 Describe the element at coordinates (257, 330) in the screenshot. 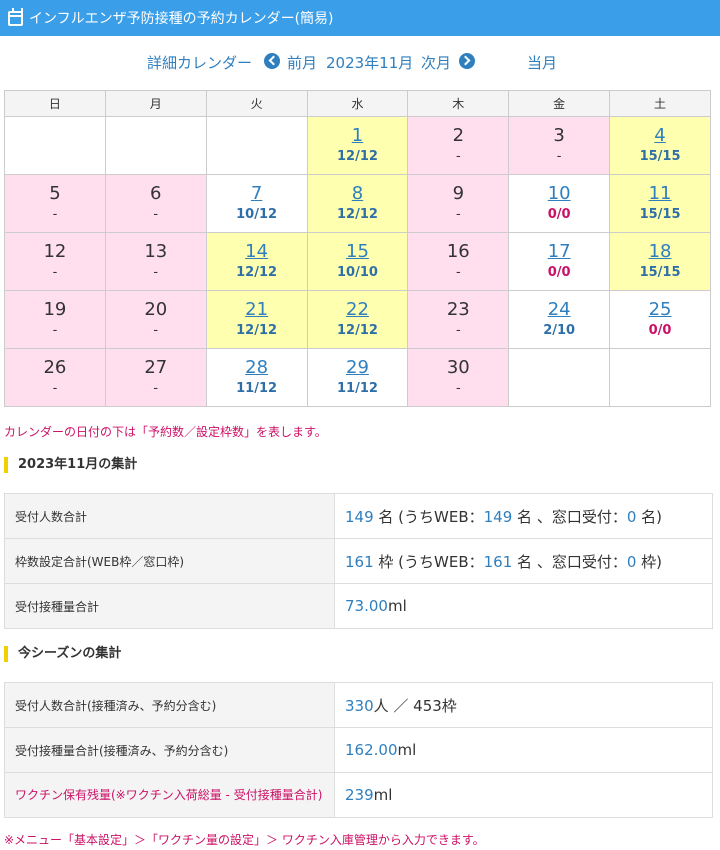

I see `reservation-count: 12/12` at that location.